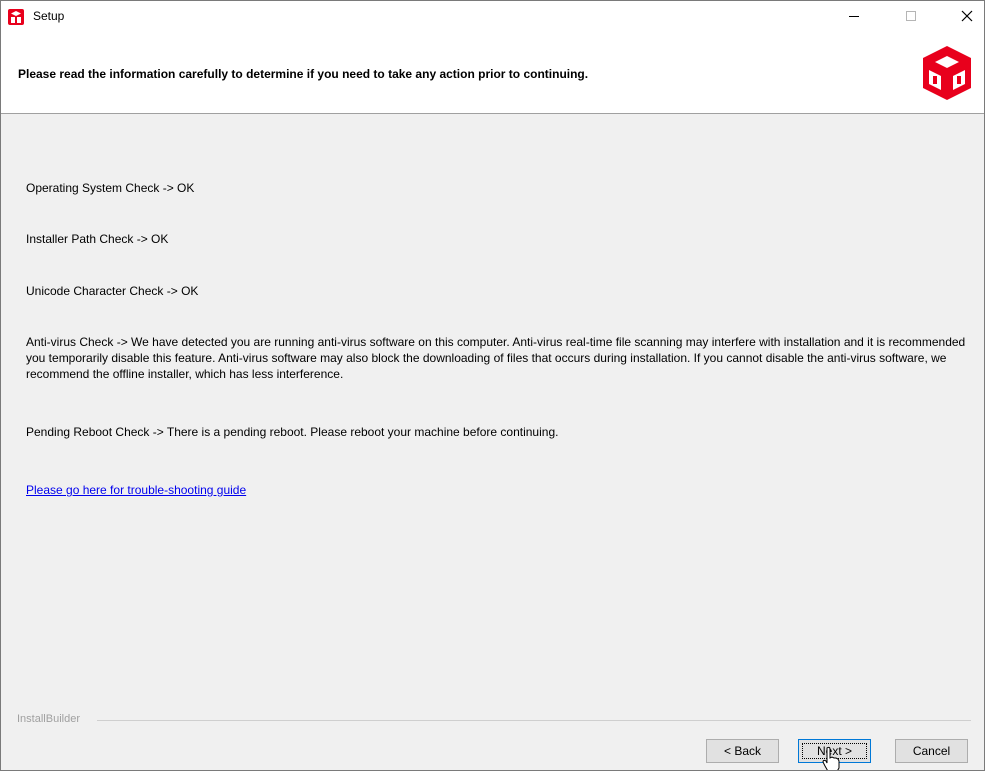 This screenshot has width=985, height=771. I want to click on back-button: < Back, so click(742, 751).